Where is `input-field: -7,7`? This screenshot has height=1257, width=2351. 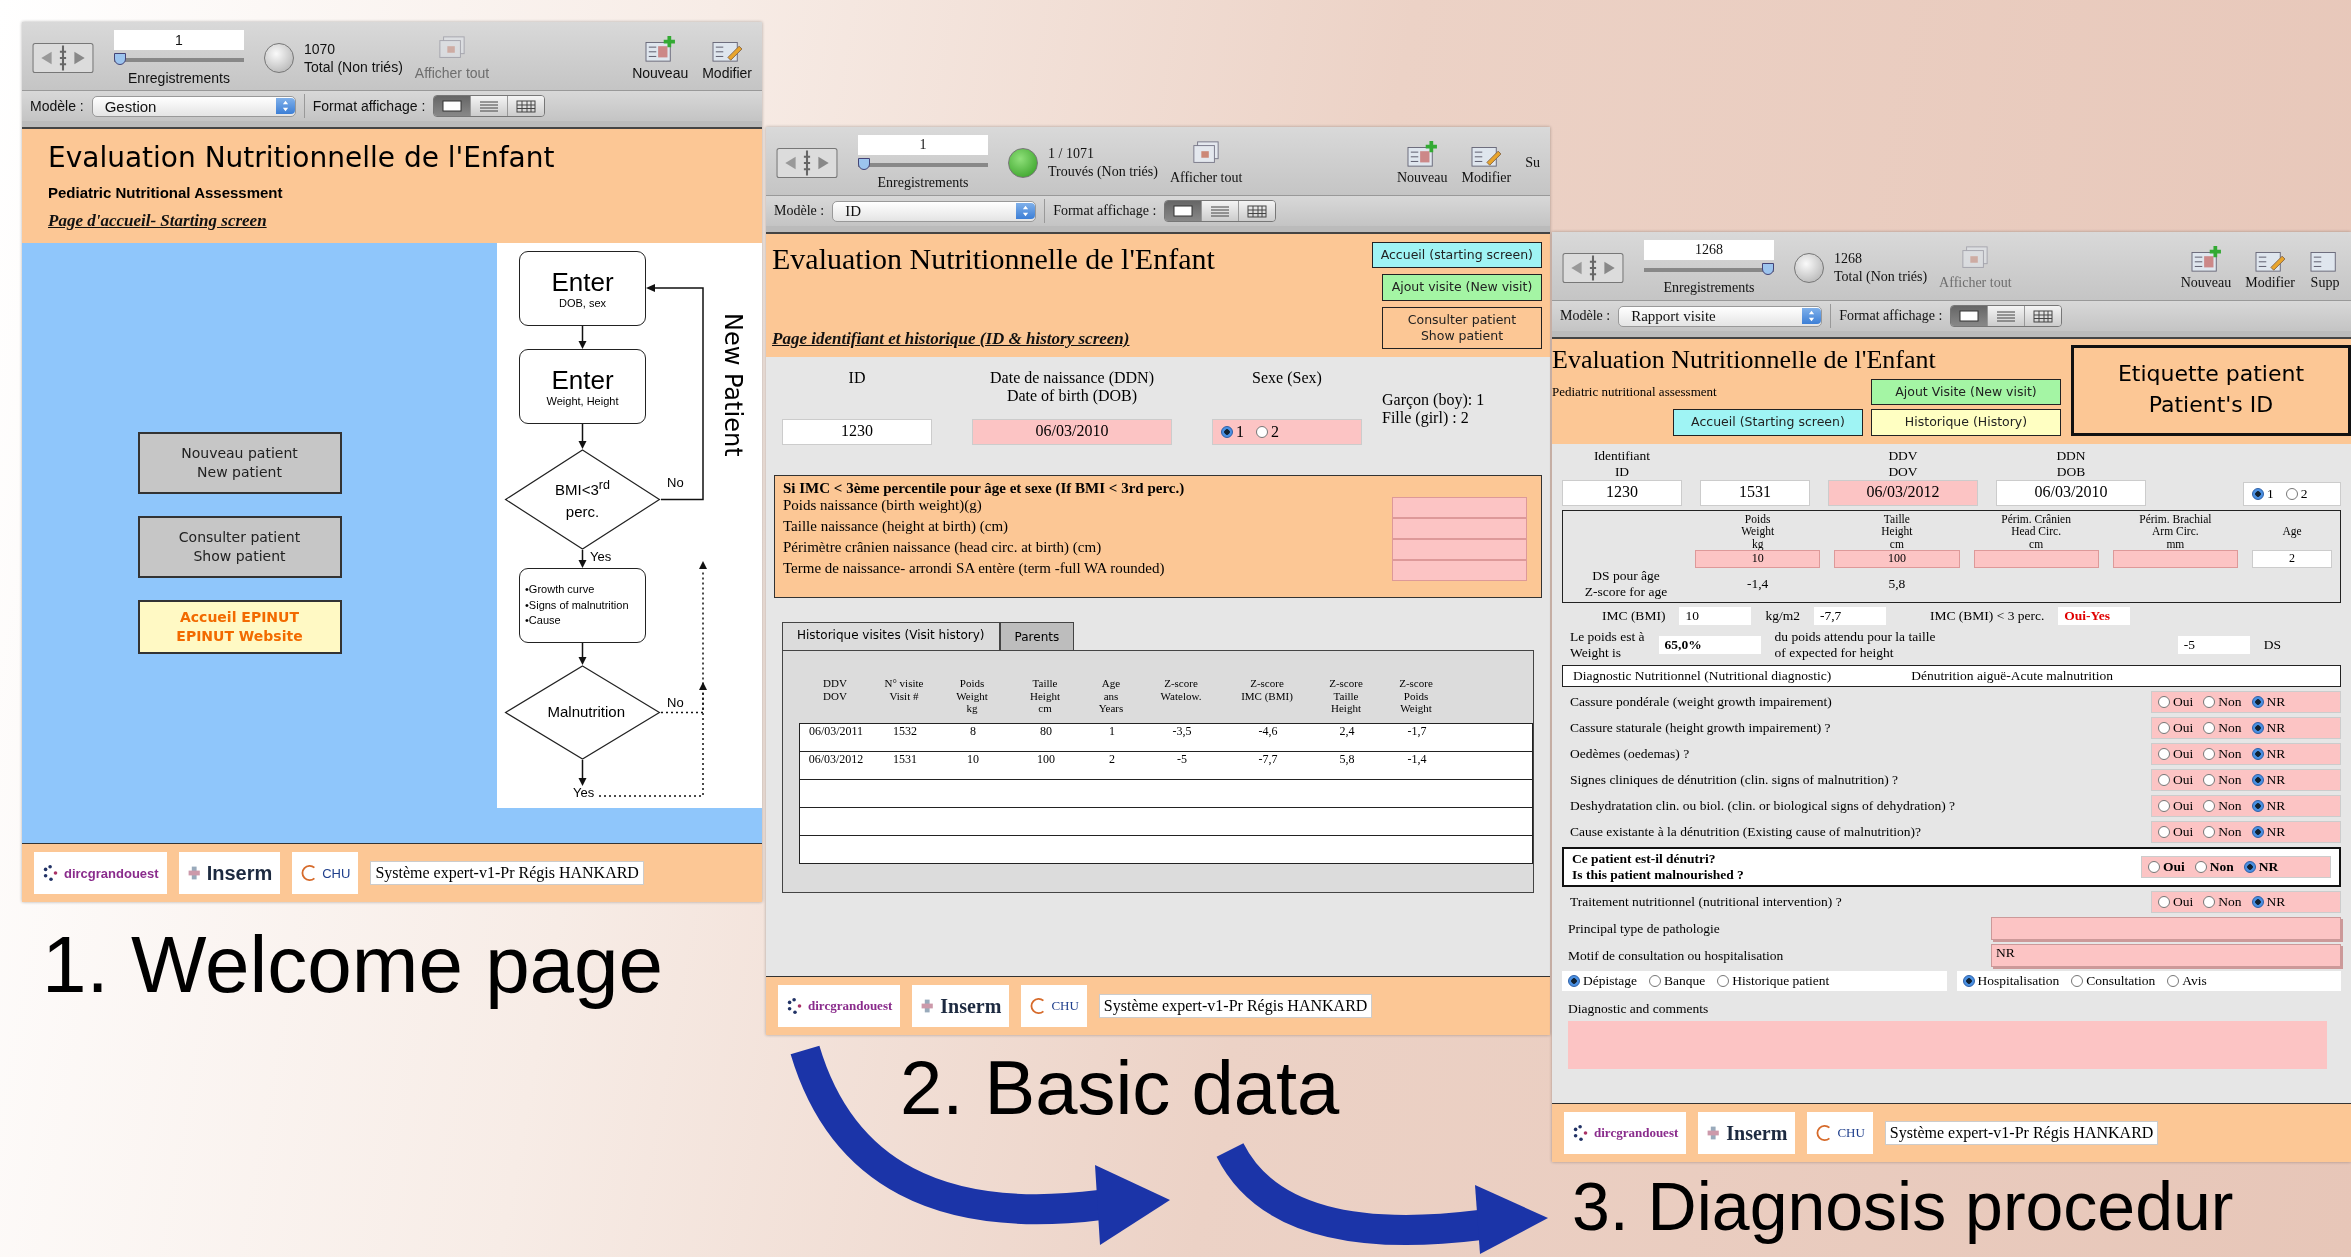
input-field: -7,7 is located at coordinates (1849, 616).